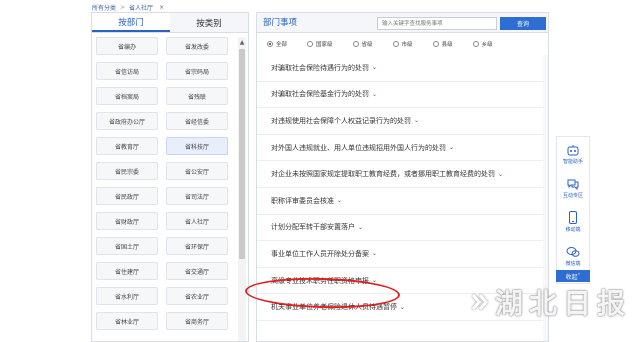  What do you see at coordinates (127, 196) in the screenshot?
I see `department-button: 省民政厅` at bounding box center [127, 196].